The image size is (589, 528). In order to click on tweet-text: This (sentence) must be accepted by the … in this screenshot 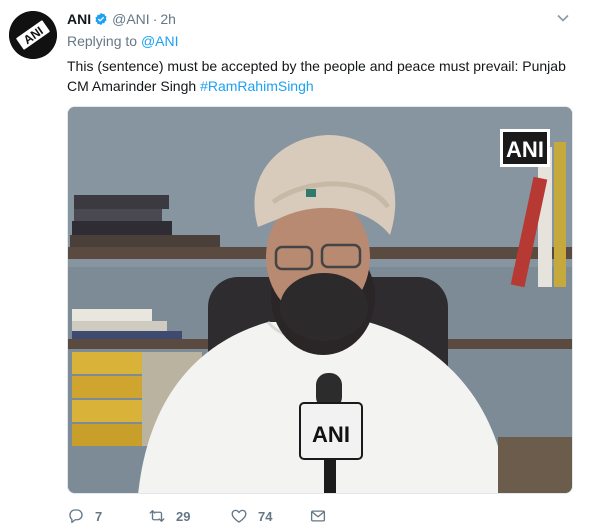, I will do `click(319, 76)`.